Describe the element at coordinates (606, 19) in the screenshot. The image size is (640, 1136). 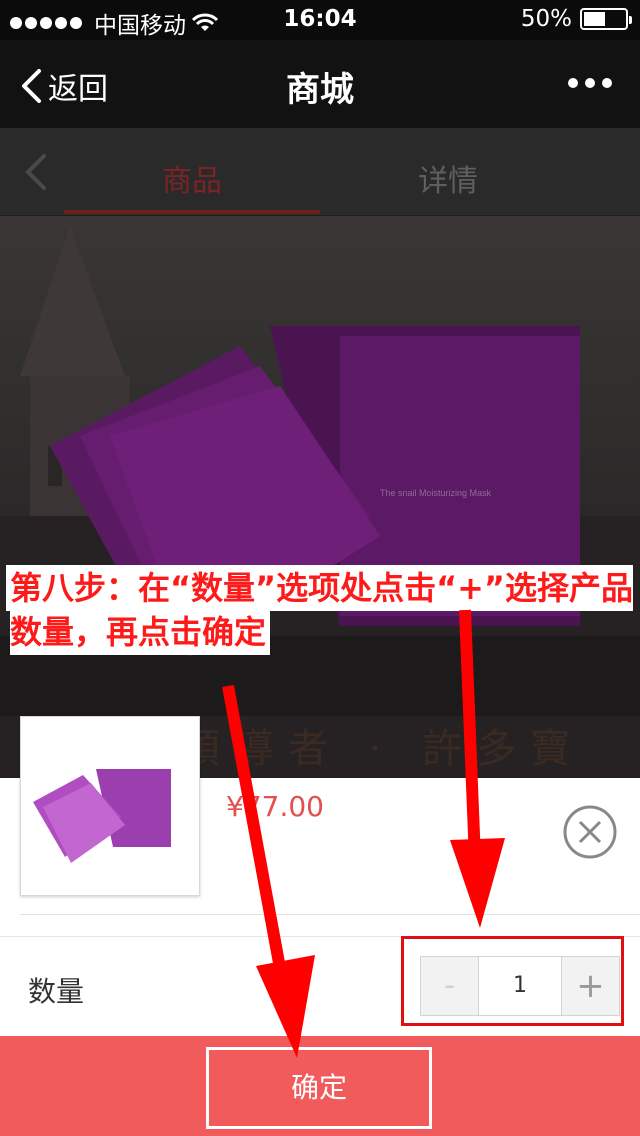
I see `battery-icon` at that location.